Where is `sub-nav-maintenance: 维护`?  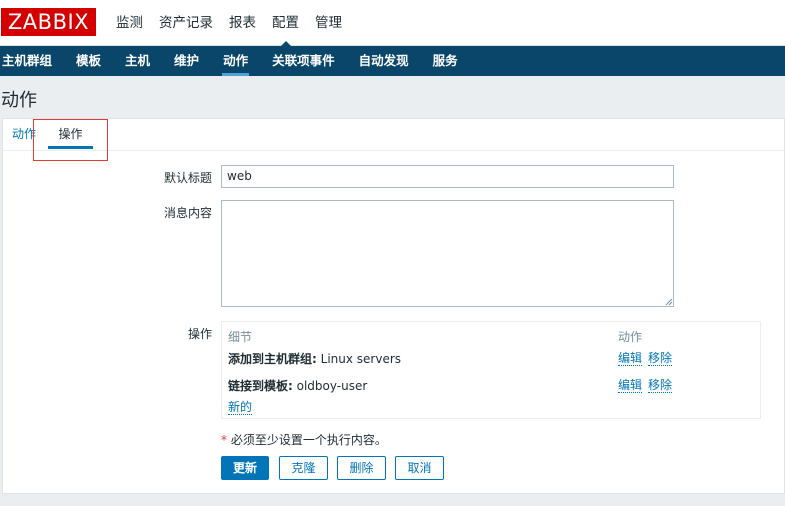
sub-nav-maintenance: 维护 is located at coordinates (186, 61).